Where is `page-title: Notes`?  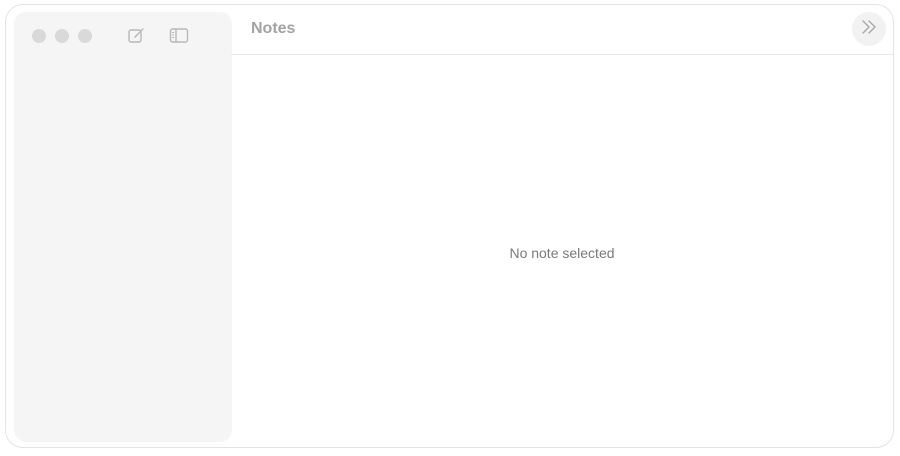
page-title: Notes is located at coordinates (273, 28).